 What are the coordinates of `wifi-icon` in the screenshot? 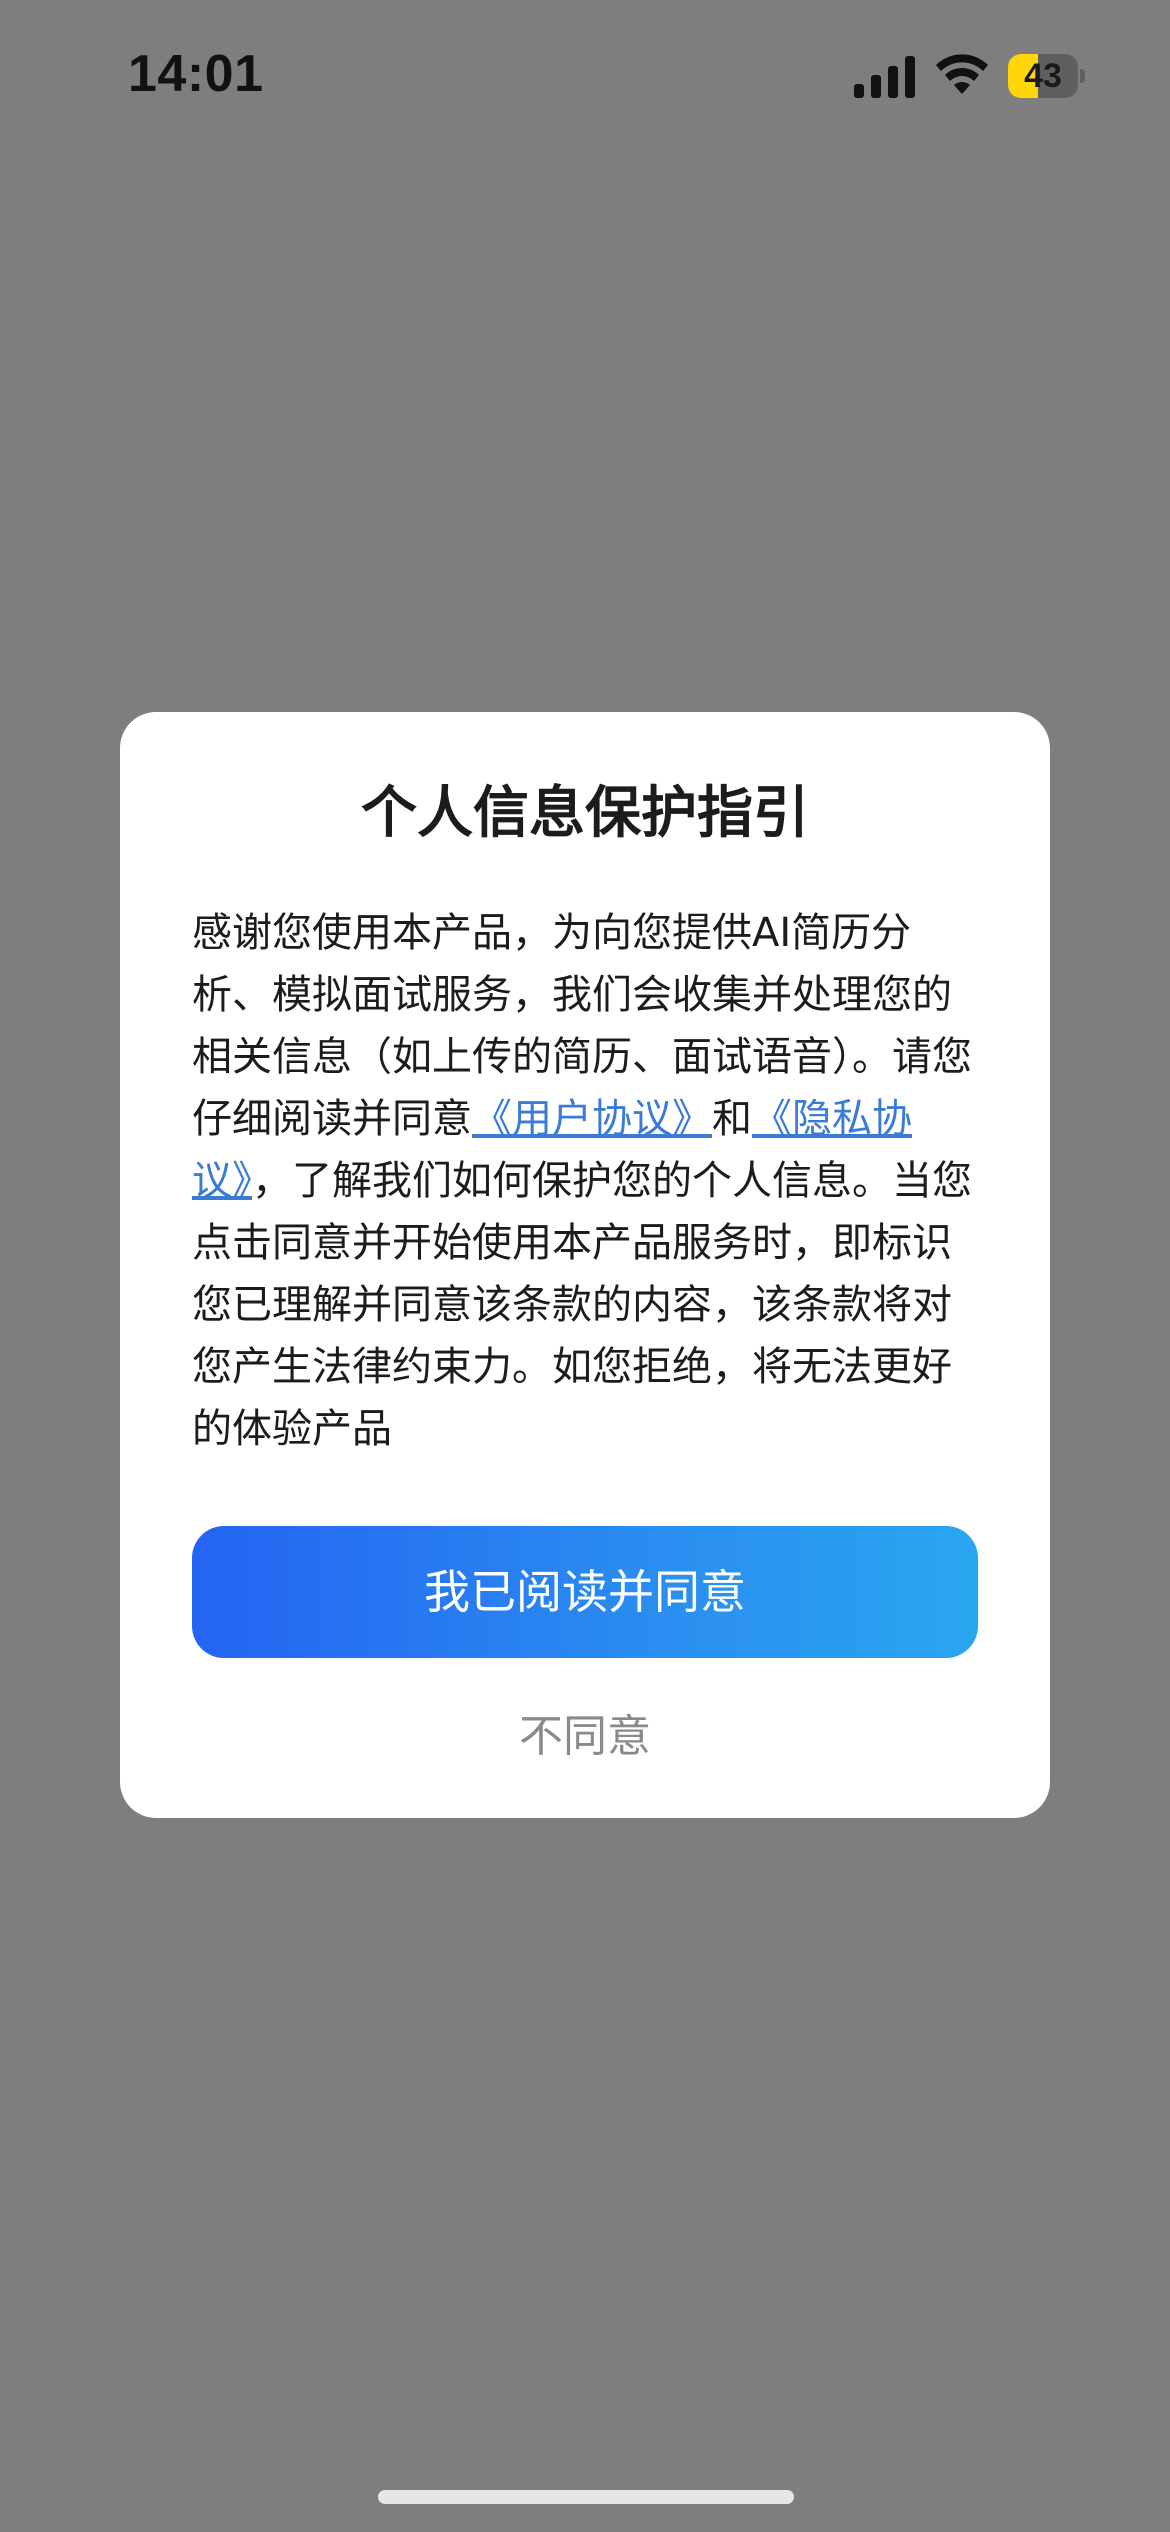 It's located at (962, 74).